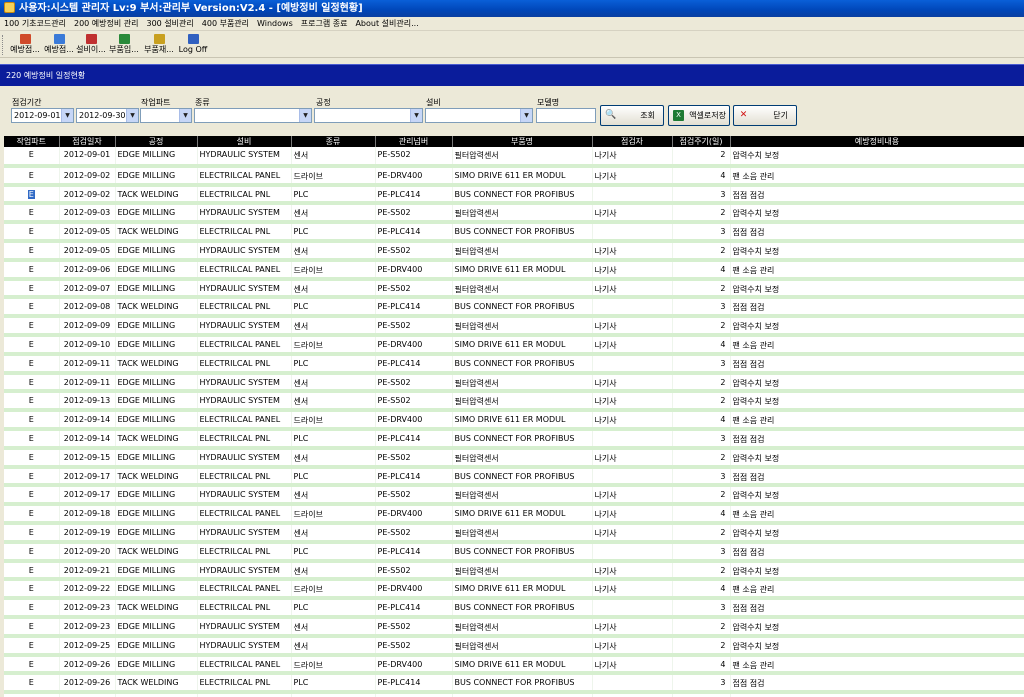 The image size is (1024, 697). I want to click on model-input, so click(566, 115).